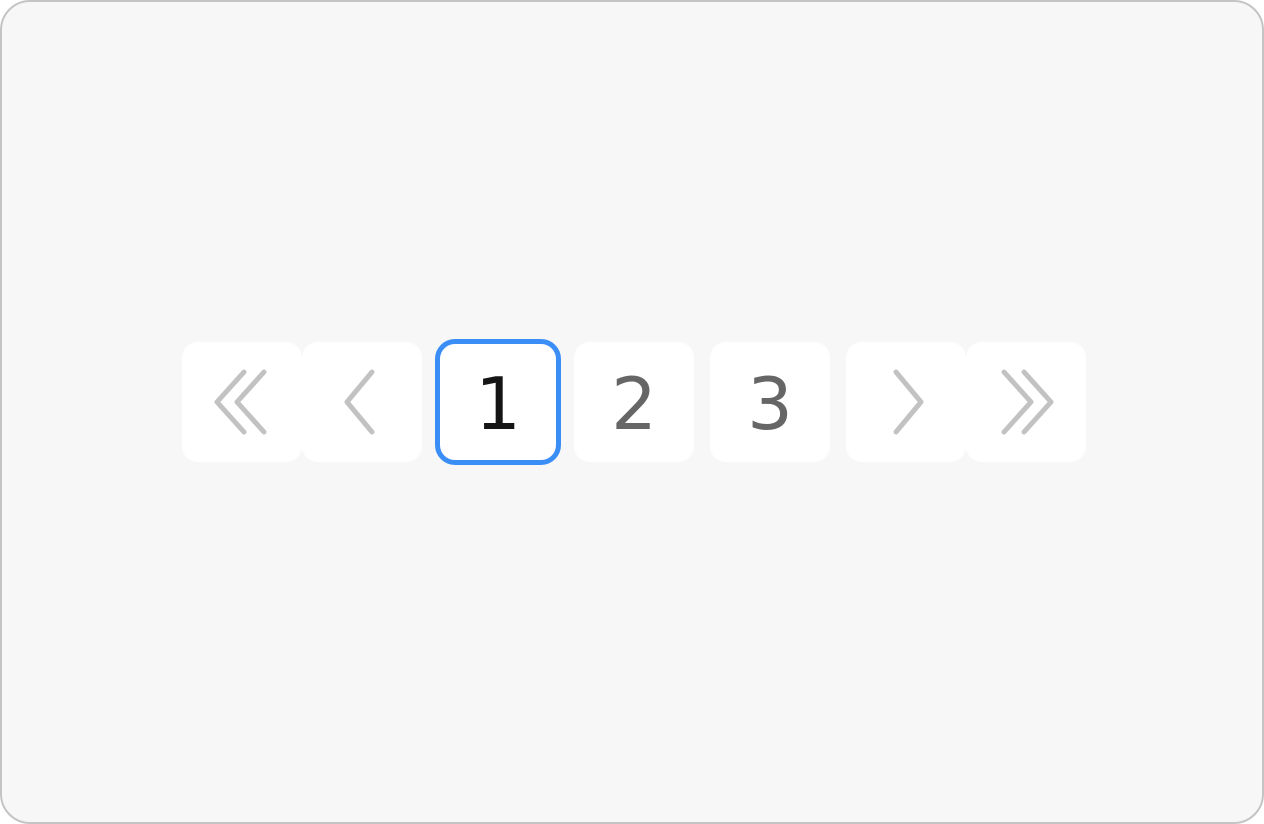 The image size is (1264, 824). I want to click on first-page-button, so click(242, 402).